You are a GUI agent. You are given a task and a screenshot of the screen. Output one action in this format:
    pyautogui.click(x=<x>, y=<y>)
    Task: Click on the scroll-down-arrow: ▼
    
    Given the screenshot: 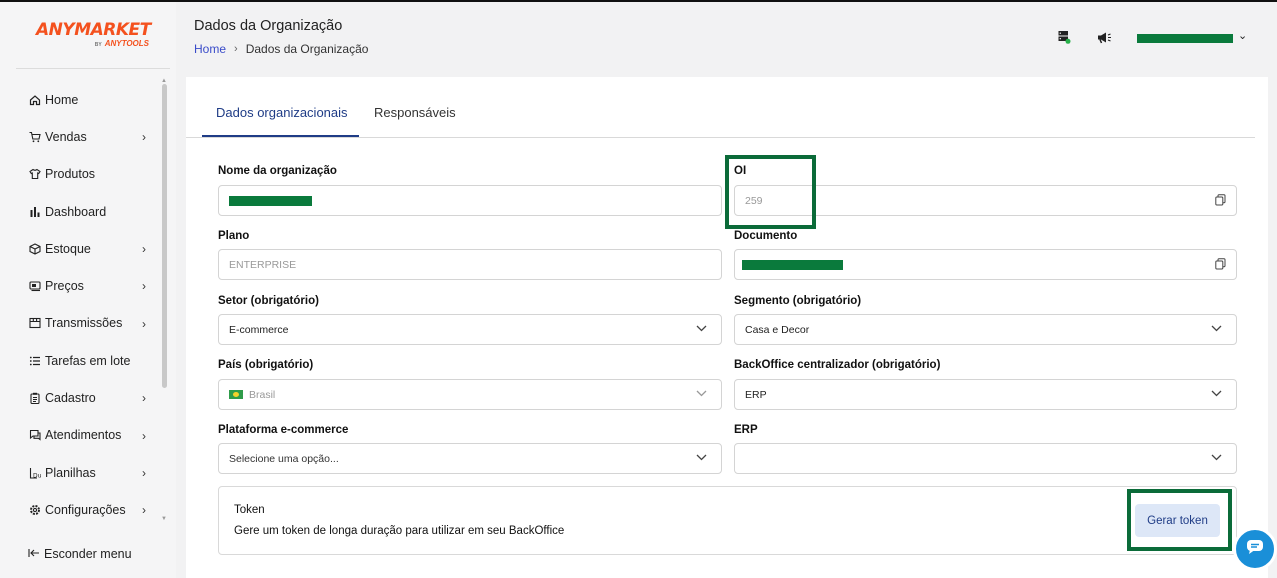 What is the action you would take?
    pyautogui.click(x=164, y=519)
    